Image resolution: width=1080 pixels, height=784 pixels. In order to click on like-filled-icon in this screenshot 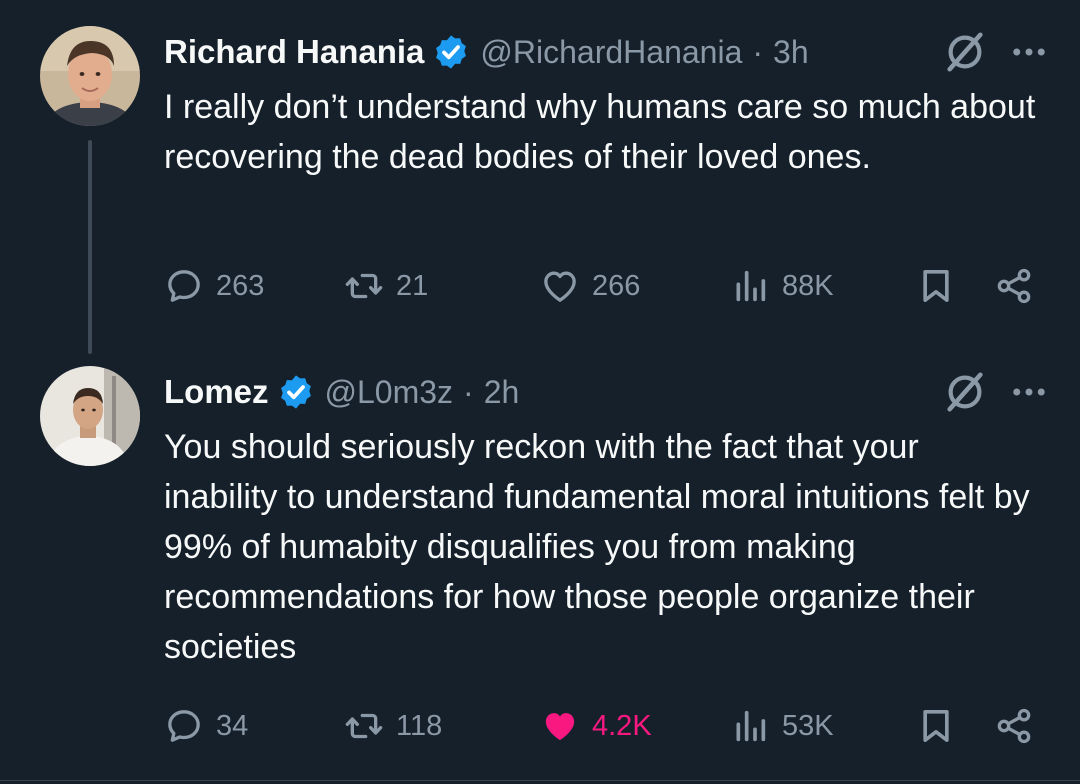, I will do `click(560, 727)`.